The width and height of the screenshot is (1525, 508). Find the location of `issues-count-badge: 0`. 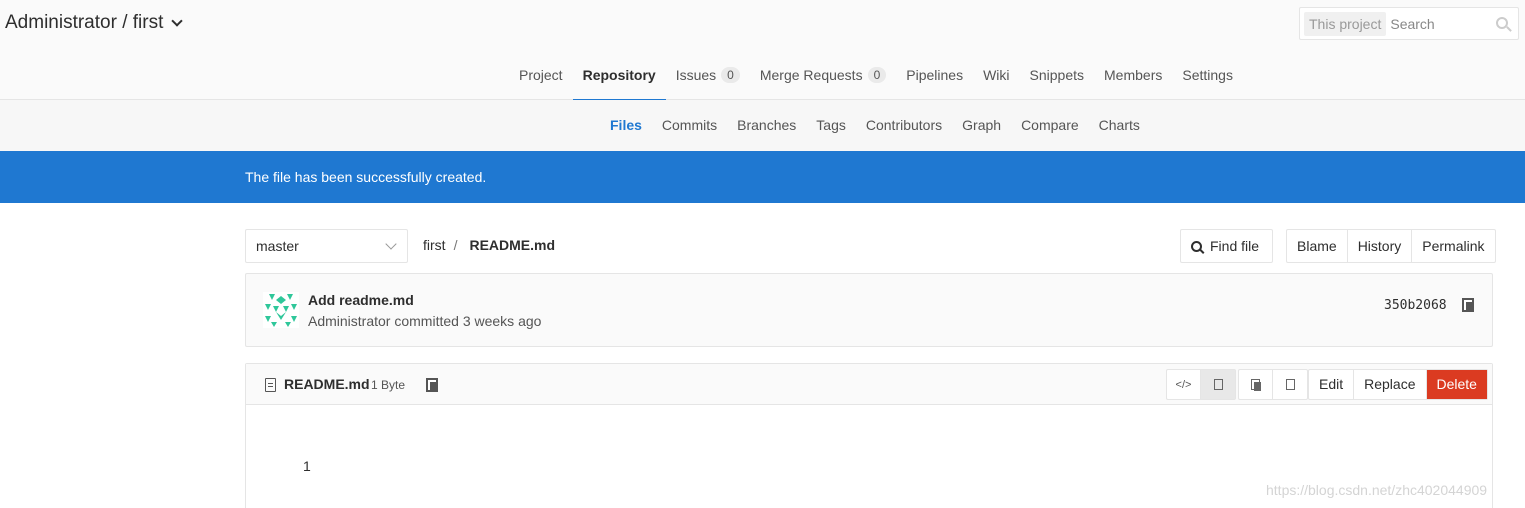

issues-count-badge: 0 is located at coordinates (730, 75).